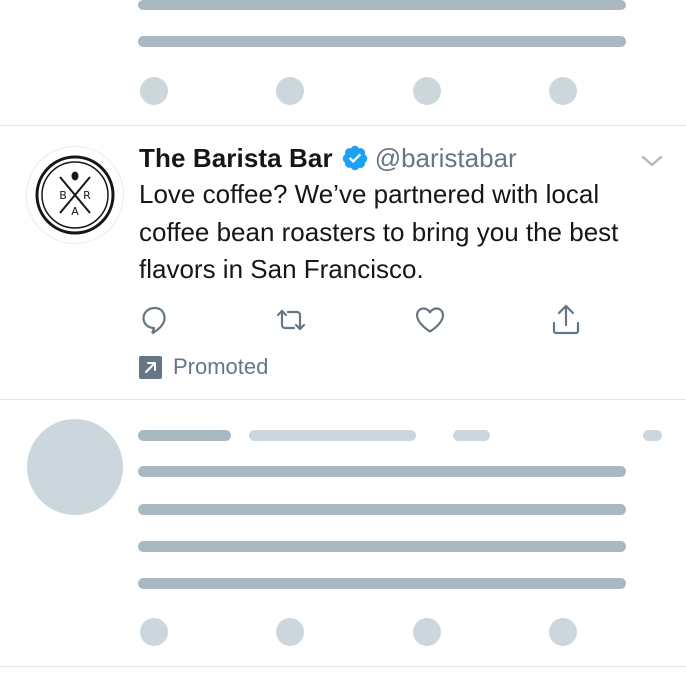  Describe the element at coordinates (332, 435) in the screenshot. I see `placeholder-handle` at that location.